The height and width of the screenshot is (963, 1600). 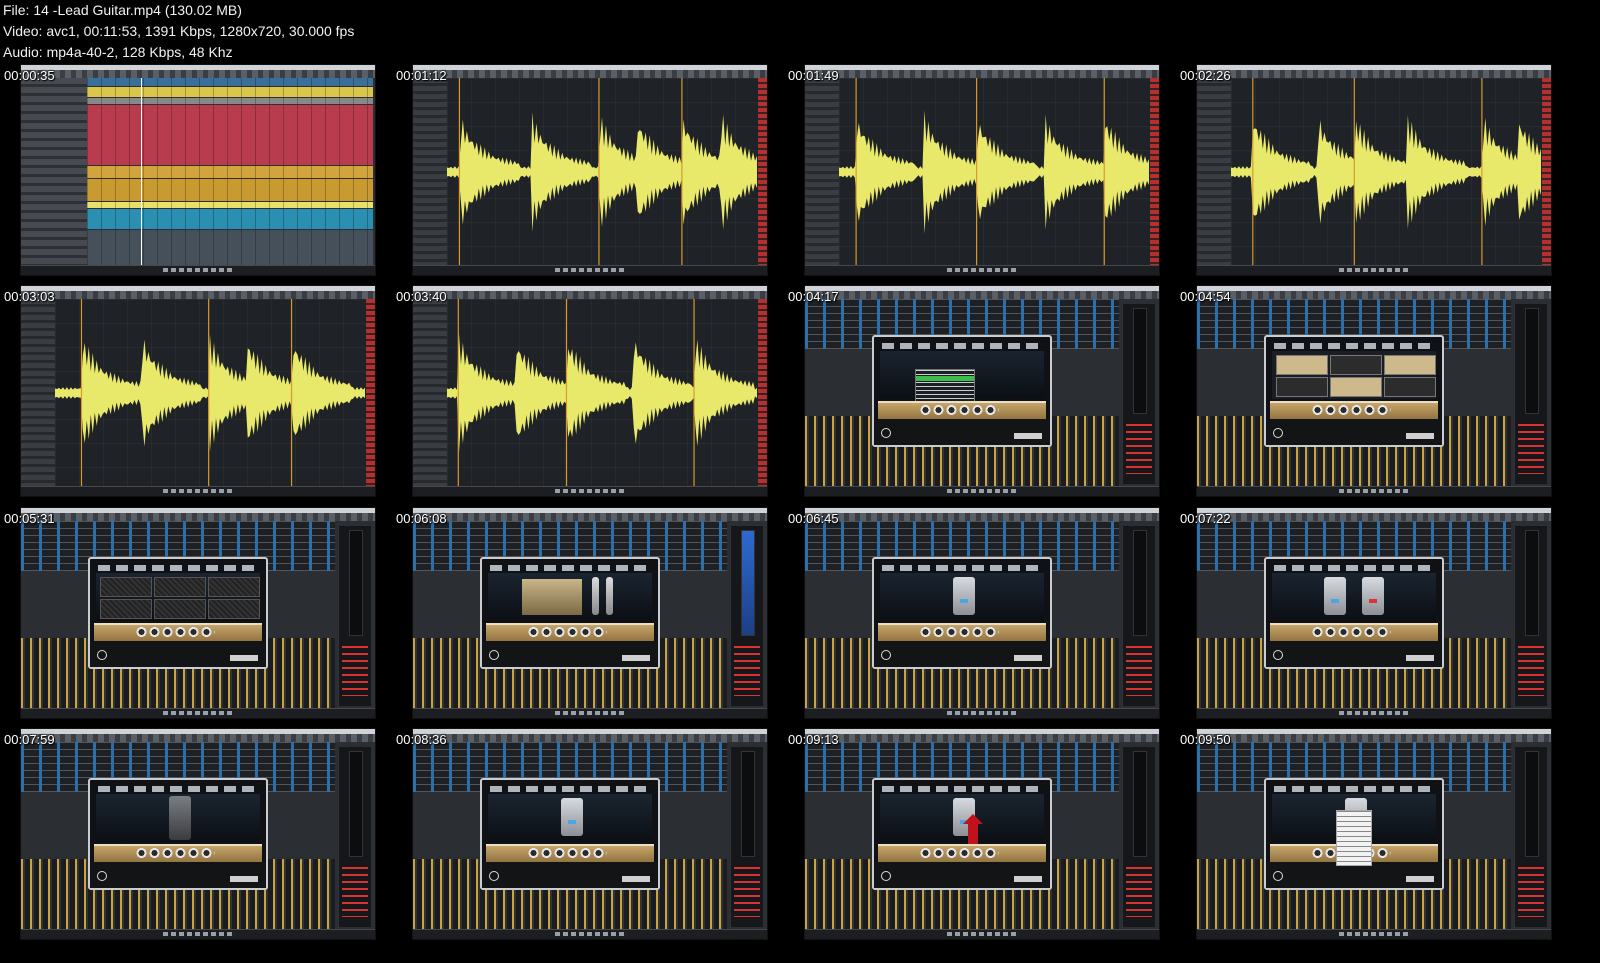 I want to click on pedal-type-menu, so click(x=1354, y=838).